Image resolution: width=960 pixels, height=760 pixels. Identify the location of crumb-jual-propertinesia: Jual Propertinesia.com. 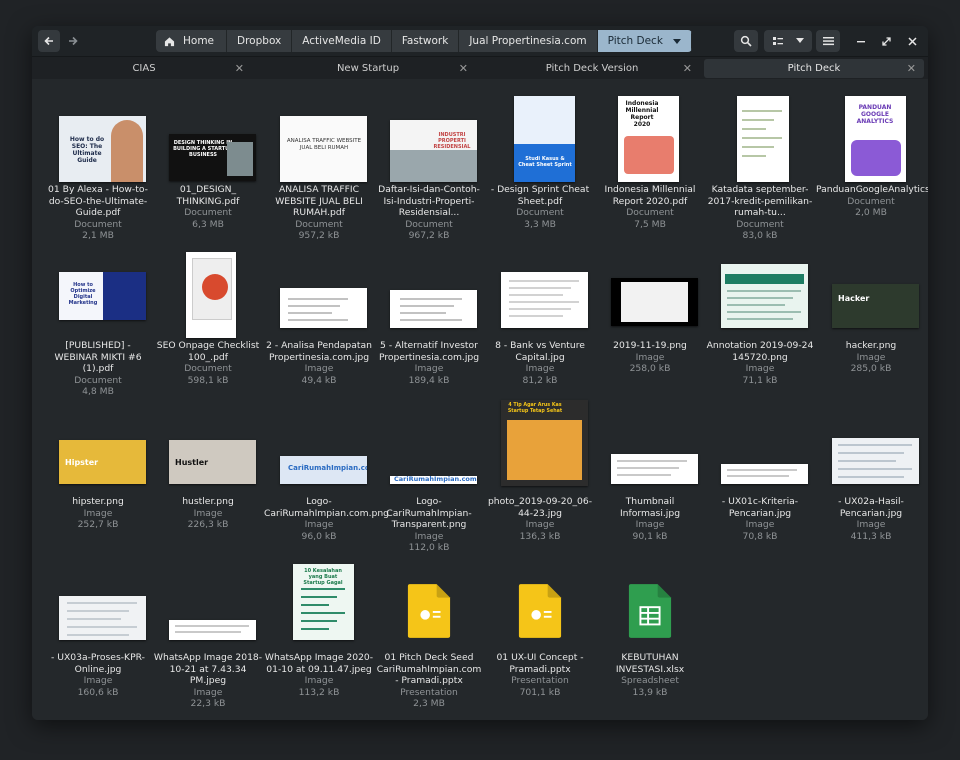
(528, 41).